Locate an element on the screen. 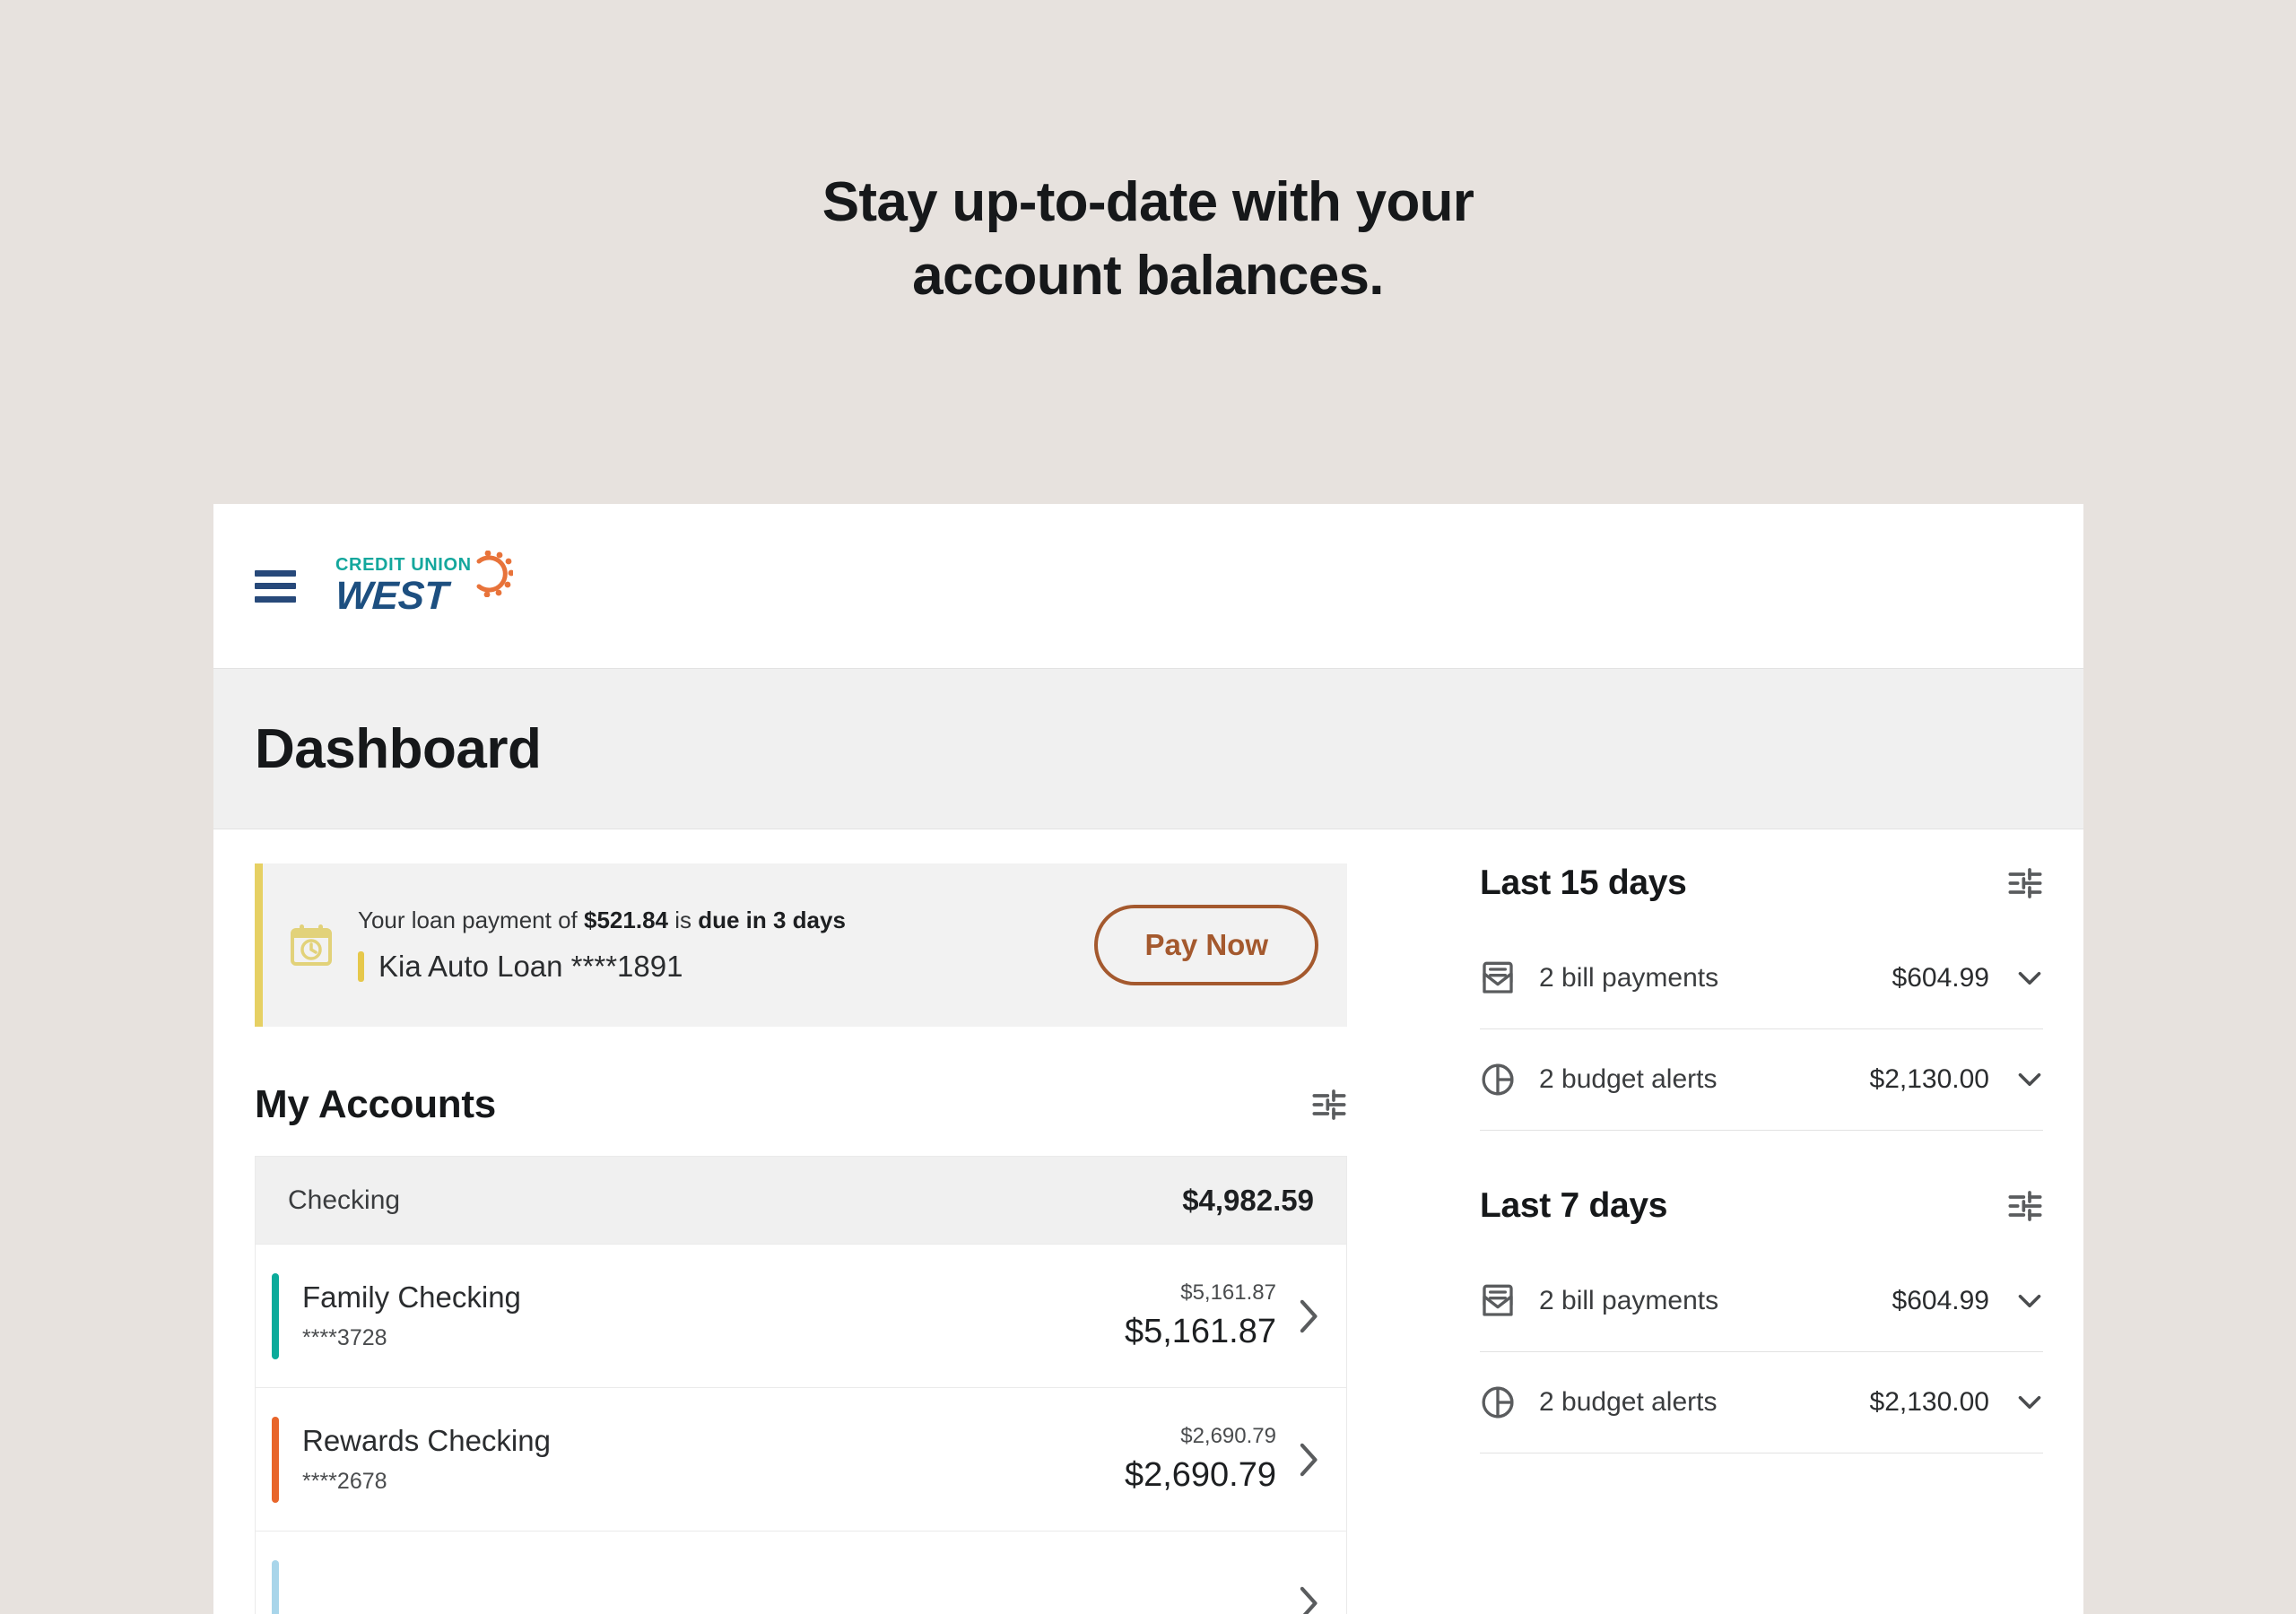  page-title-band: Dashboard is located at coordinates (1148, 748).